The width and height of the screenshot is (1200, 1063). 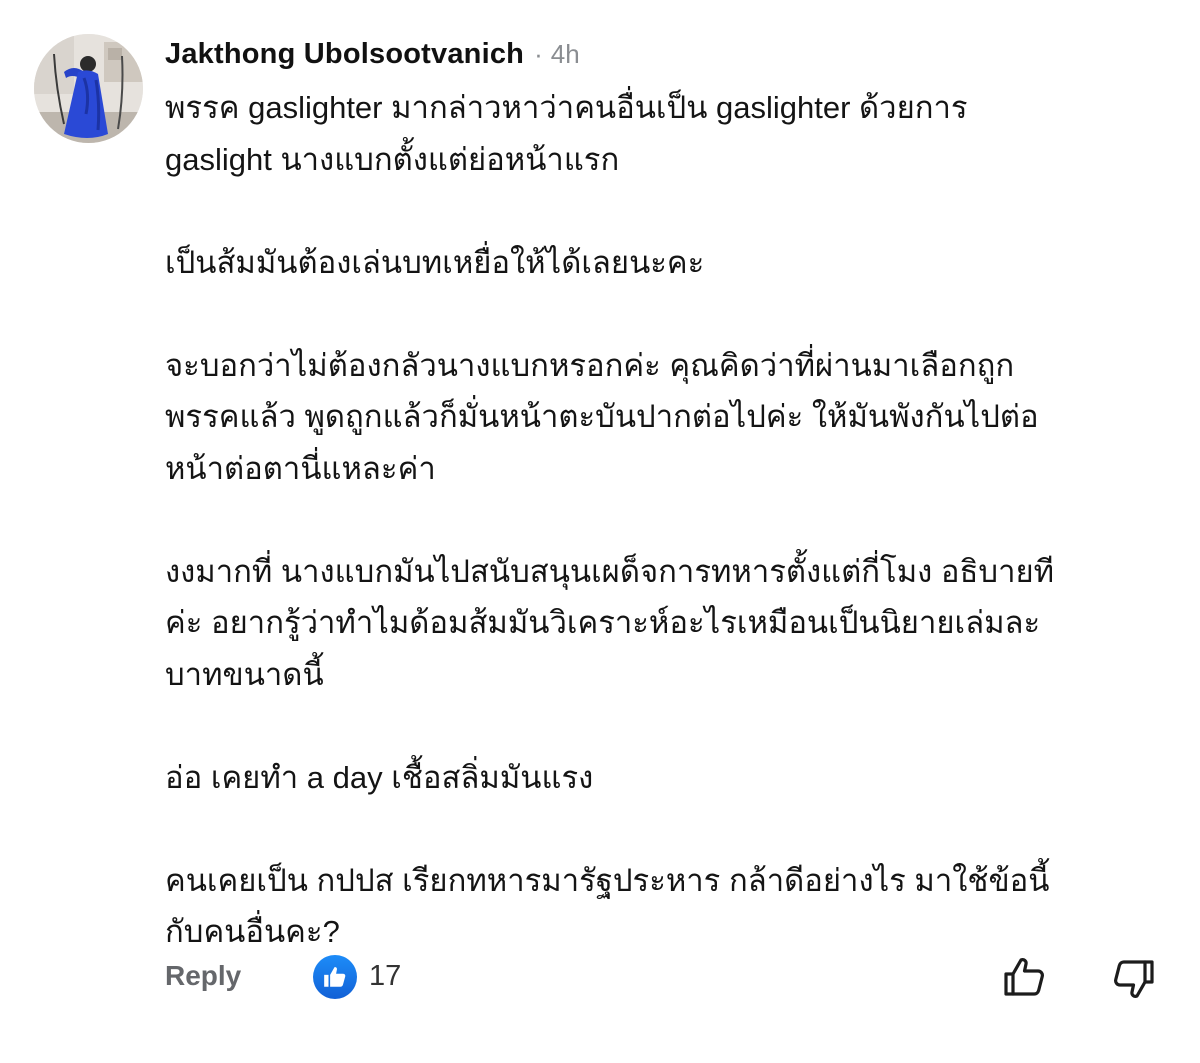 What do you see at coordinates (435, 262) in the screenshot?
I see `text-line: เป็นส้มมันต้องเล่นบทเหยื่อให้ได้เลยนะคะ` at bounding box center [435, 262].